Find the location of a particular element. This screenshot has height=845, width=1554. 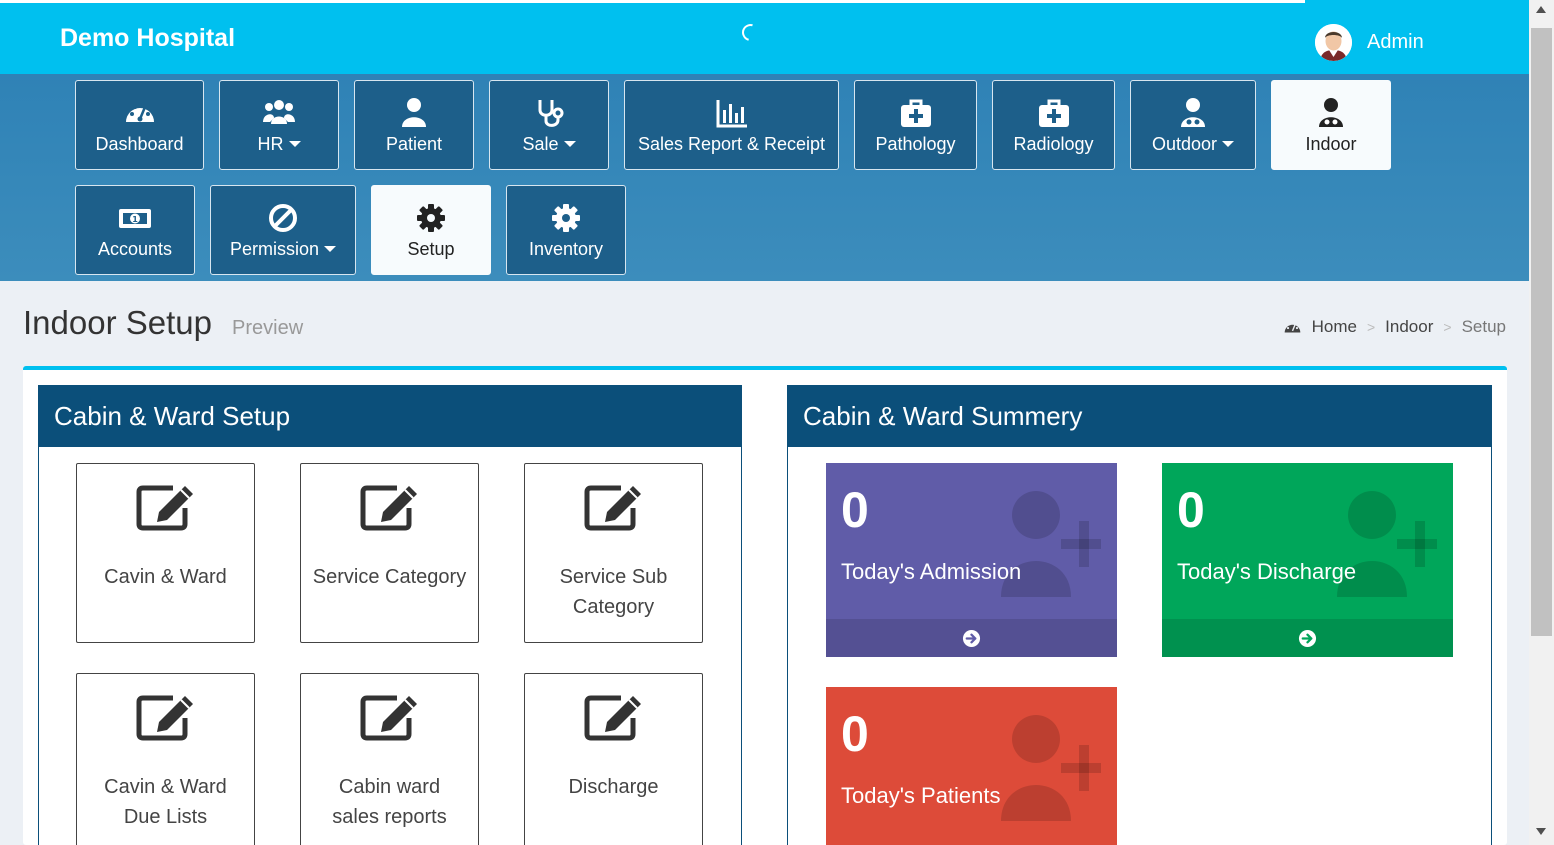

nav-setup-button: Setup is located at coordinates (431, 230).